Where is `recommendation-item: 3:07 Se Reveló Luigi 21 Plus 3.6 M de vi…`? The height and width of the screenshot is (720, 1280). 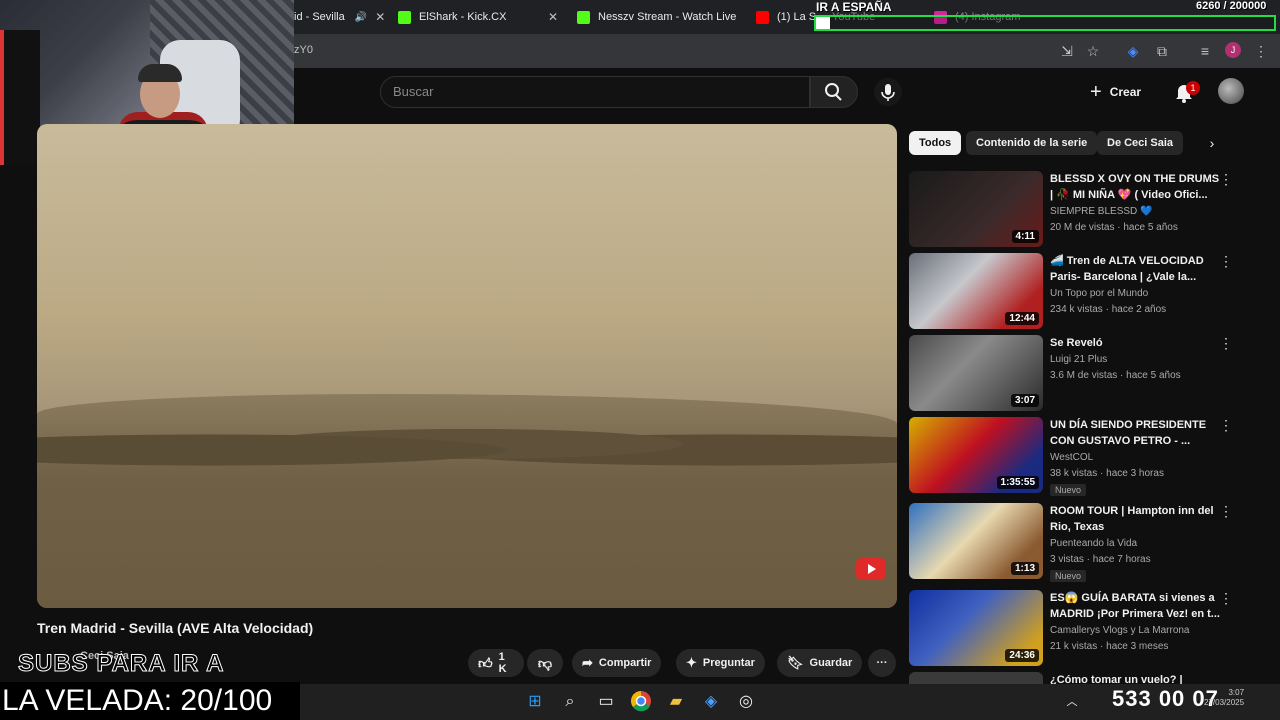 recommendation-item: 3:07 Se Reveló Luigi 21 Plus 3.6 M de vi… is located at coordinates (1089, 375).